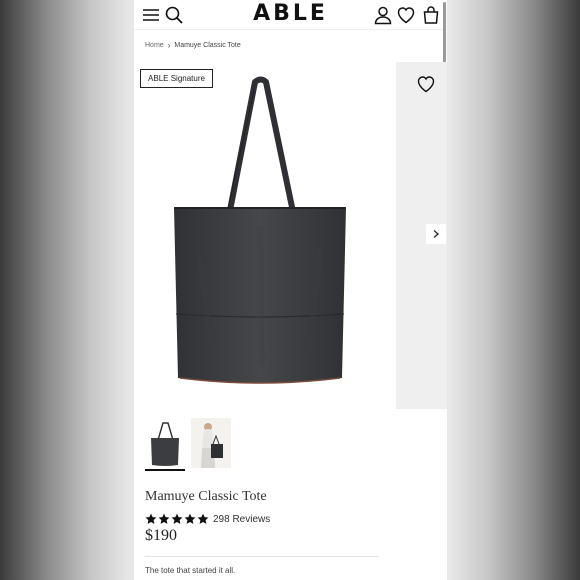 The height and width of the screenshot is (580, 580). I want to click on product-rating: 298 Reviews, so click(207, 519).